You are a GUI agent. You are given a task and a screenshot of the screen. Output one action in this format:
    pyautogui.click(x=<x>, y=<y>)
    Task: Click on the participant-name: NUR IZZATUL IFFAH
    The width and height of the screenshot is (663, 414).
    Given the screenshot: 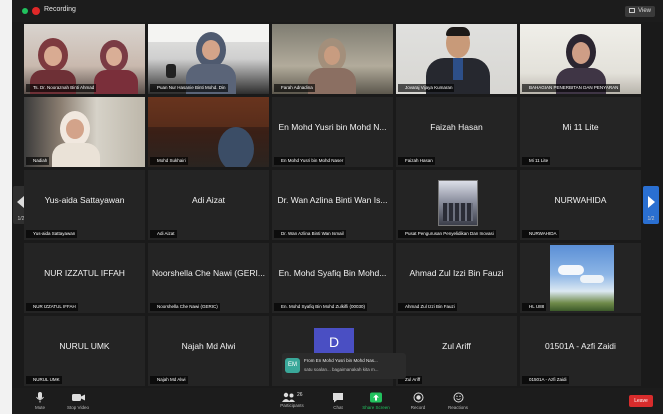 What is the action you would take?
    pyautogui.click(x=84, y=273)
    